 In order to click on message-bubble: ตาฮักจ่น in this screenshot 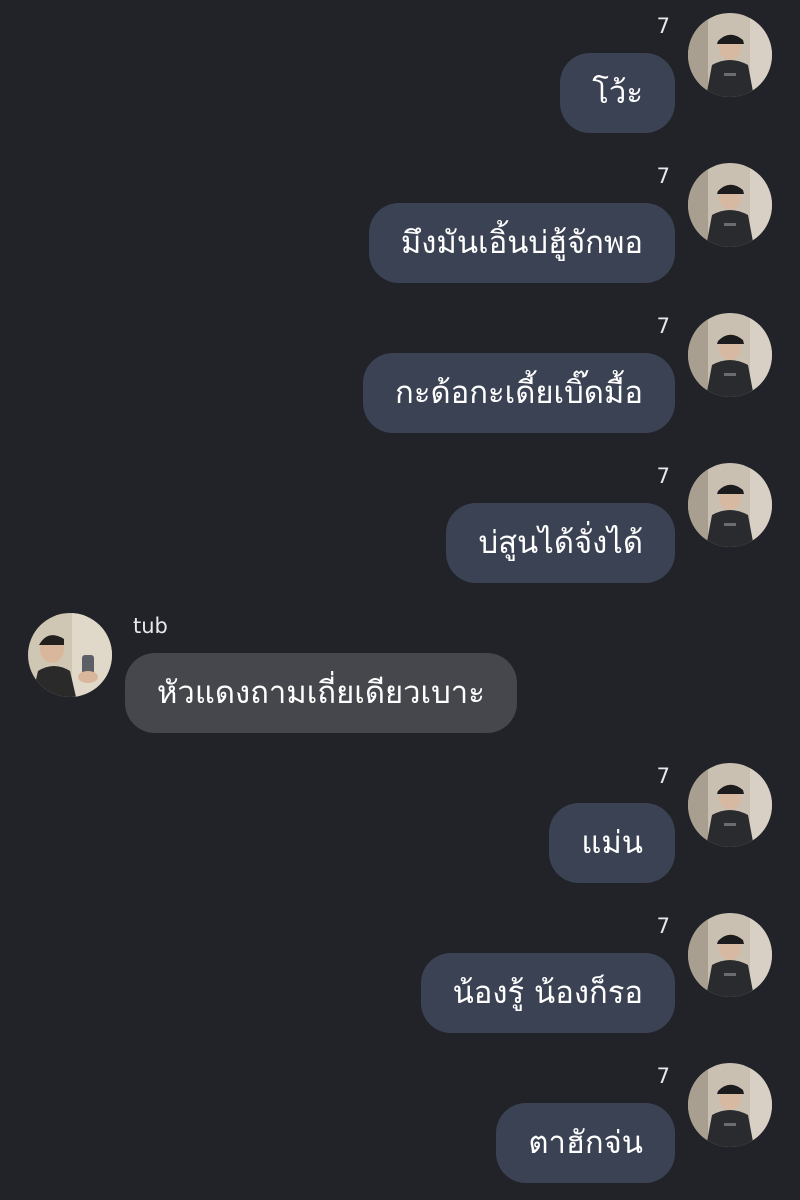, I will do `click(585, 1143)`.